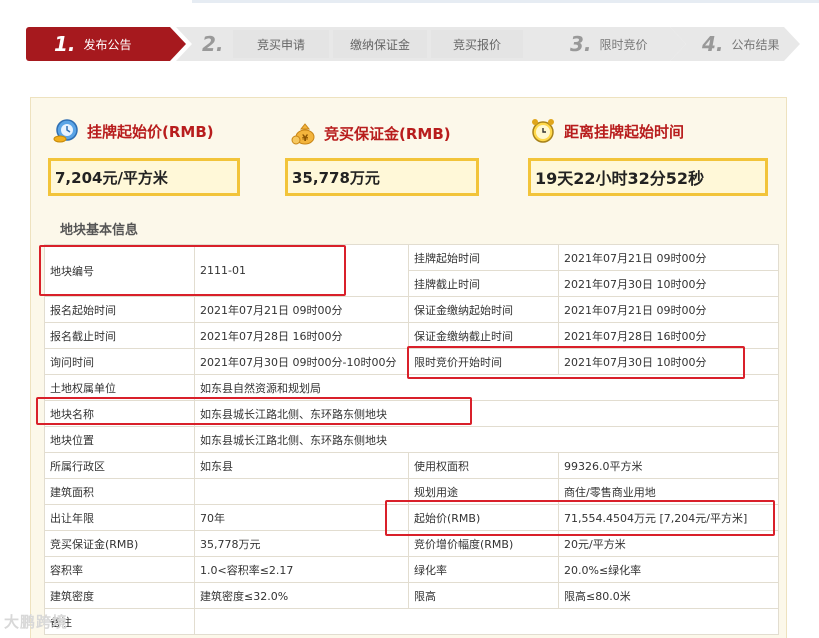  Describe the element at coordinates (119, 361) in the screenshot. I see `inquiry-label: 询问时间` at that location.